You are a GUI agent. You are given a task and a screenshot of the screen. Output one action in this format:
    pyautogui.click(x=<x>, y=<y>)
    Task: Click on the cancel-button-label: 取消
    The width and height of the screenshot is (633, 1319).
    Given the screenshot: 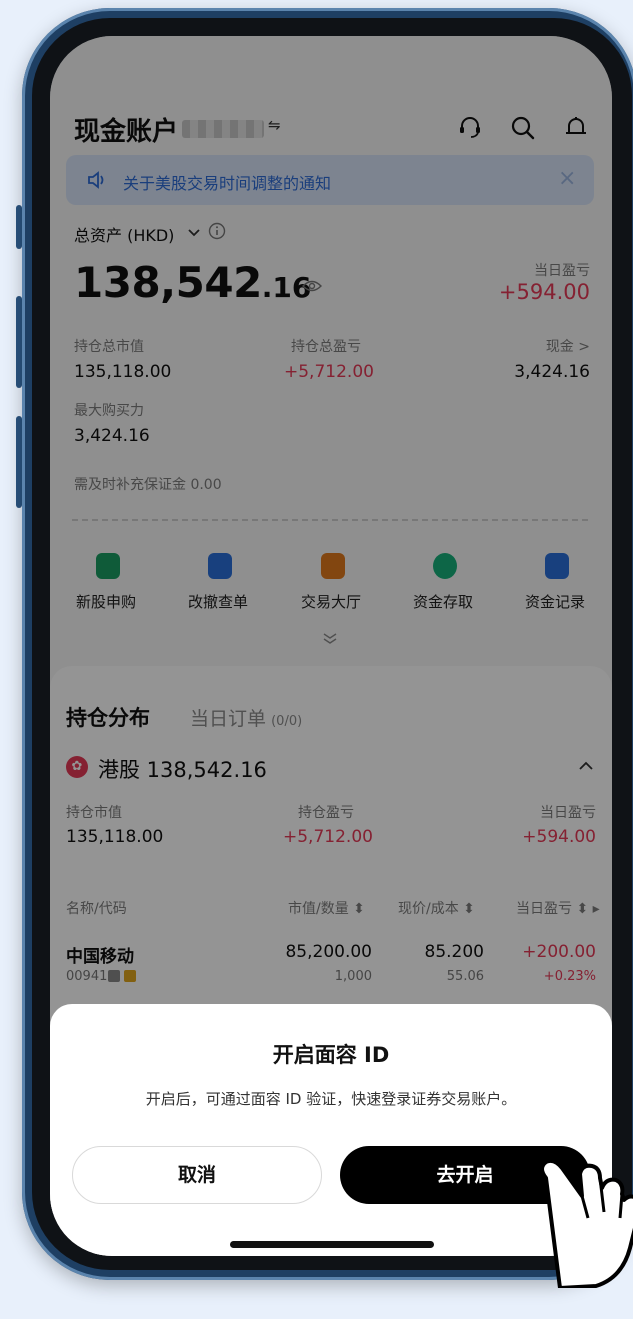 What is the action you would take?
    pyautogui.click(x=196, y=1175)
    